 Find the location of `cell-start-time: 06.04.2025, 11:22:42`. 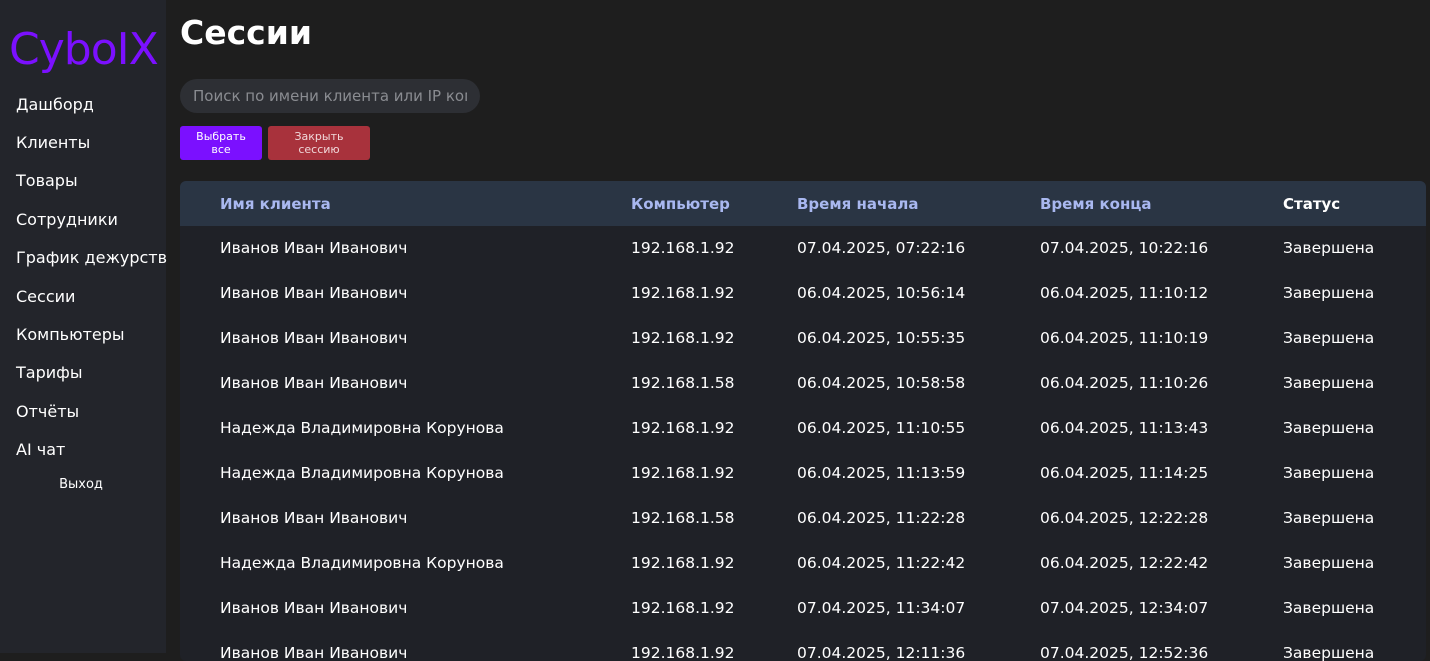

cell-start-time: 06.04.2025, 11:22:42 is located at coordinates (881, 563).